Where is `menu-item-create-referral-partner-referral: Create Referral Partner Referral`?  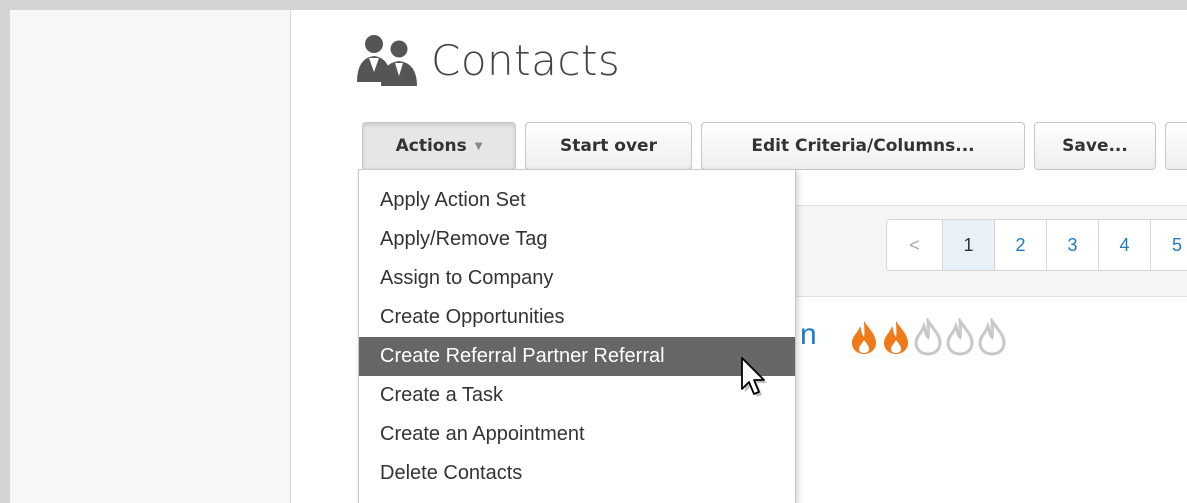 menu-item-create-referral-partner-referral: Create Referral Partner Referral is located at coordinates (577, 356).